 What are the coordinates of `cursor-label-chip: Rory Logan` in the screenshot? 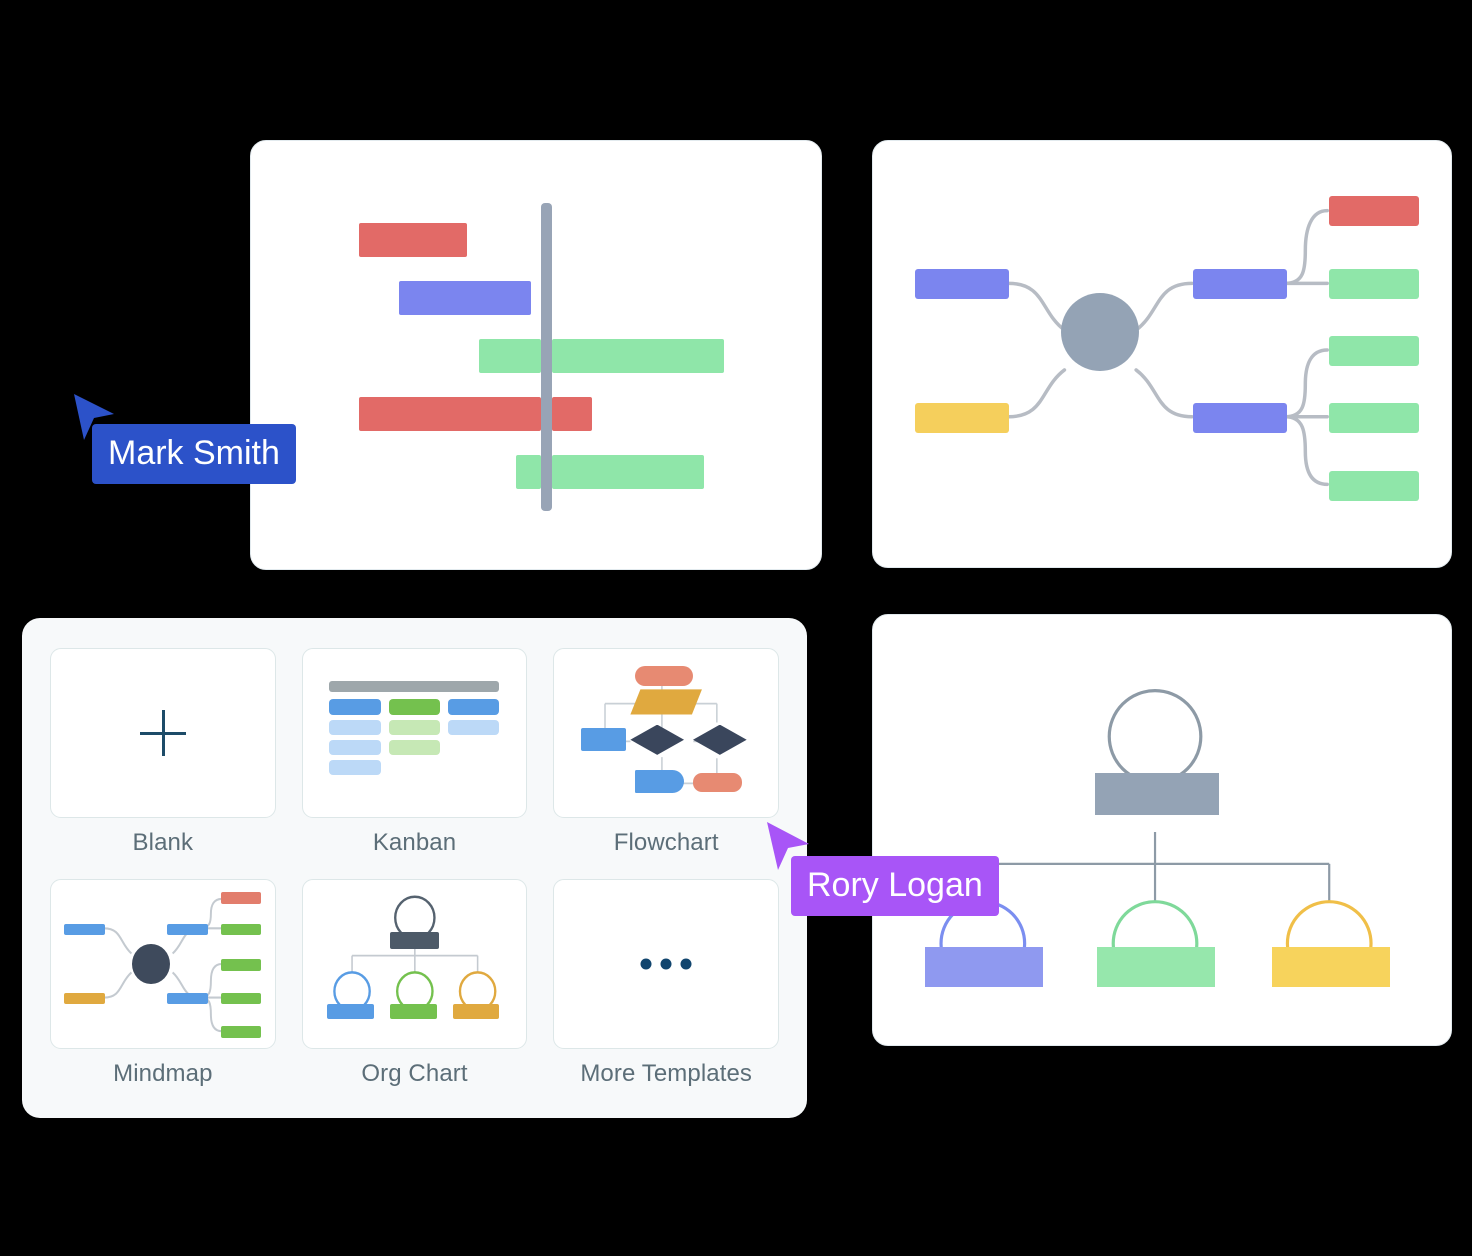 It's located at (895, 886).